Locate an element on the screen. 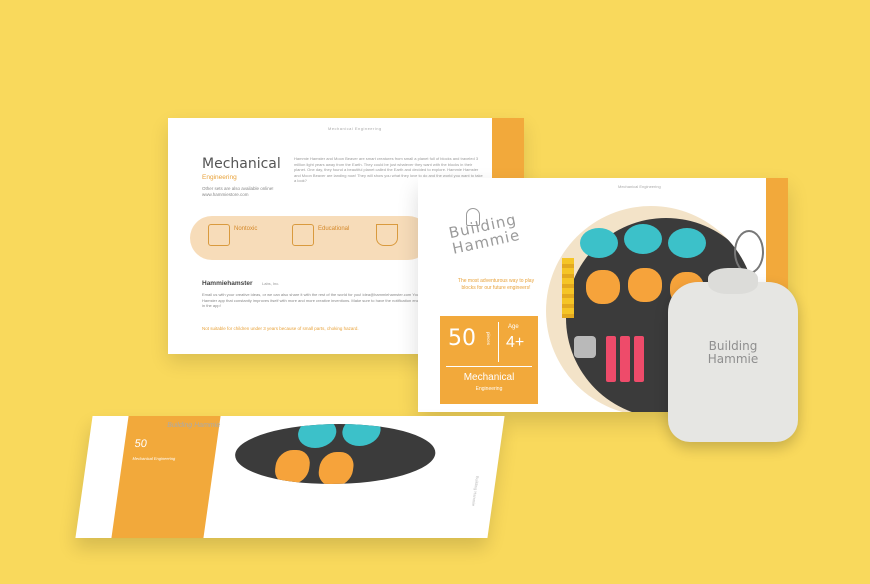 Image resolution: width=870 pixels, height=584 pixels. badge-divider is located at coordinates (498, 342).